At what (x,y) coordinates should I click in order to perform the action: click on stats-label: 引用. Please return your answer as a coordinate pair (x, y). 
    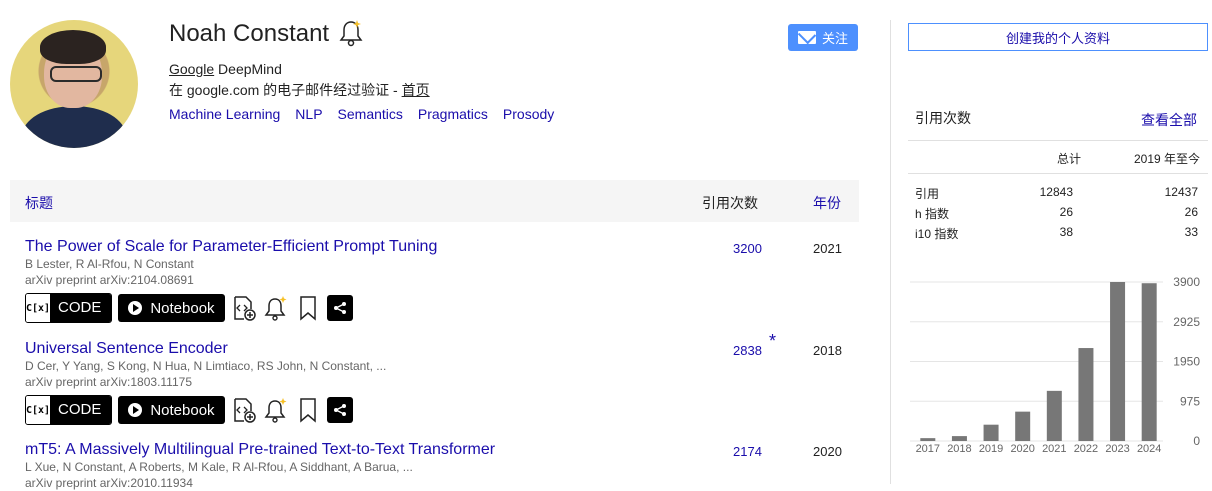
    Looking at the image, I should click on (927, 194).